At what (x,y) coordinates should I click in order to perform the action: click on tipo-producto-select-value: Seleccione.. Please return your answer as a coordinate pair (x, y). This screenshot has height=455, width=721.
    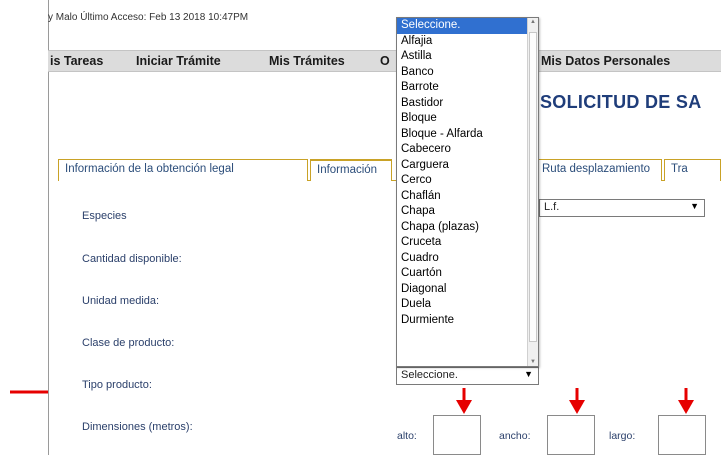
    Looking at the image, I should click on (429, 375).